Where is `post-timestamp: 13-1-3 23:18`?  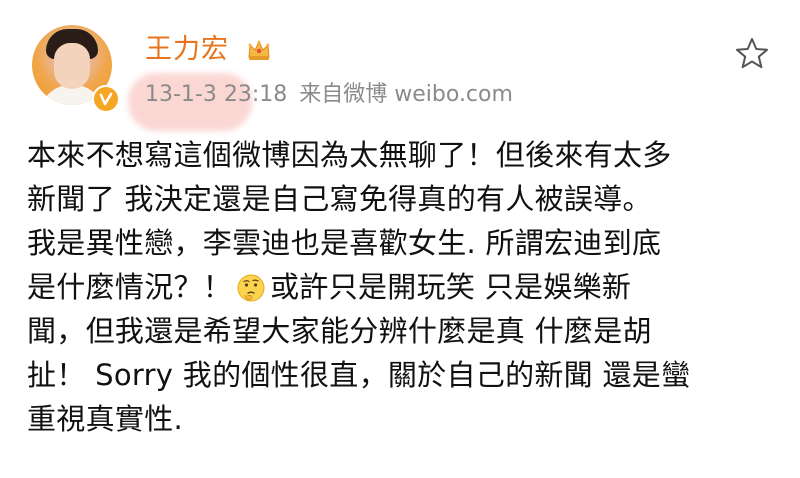 post-timestamp: 13-1-3 23:18 is located at coordinates (216, 94).